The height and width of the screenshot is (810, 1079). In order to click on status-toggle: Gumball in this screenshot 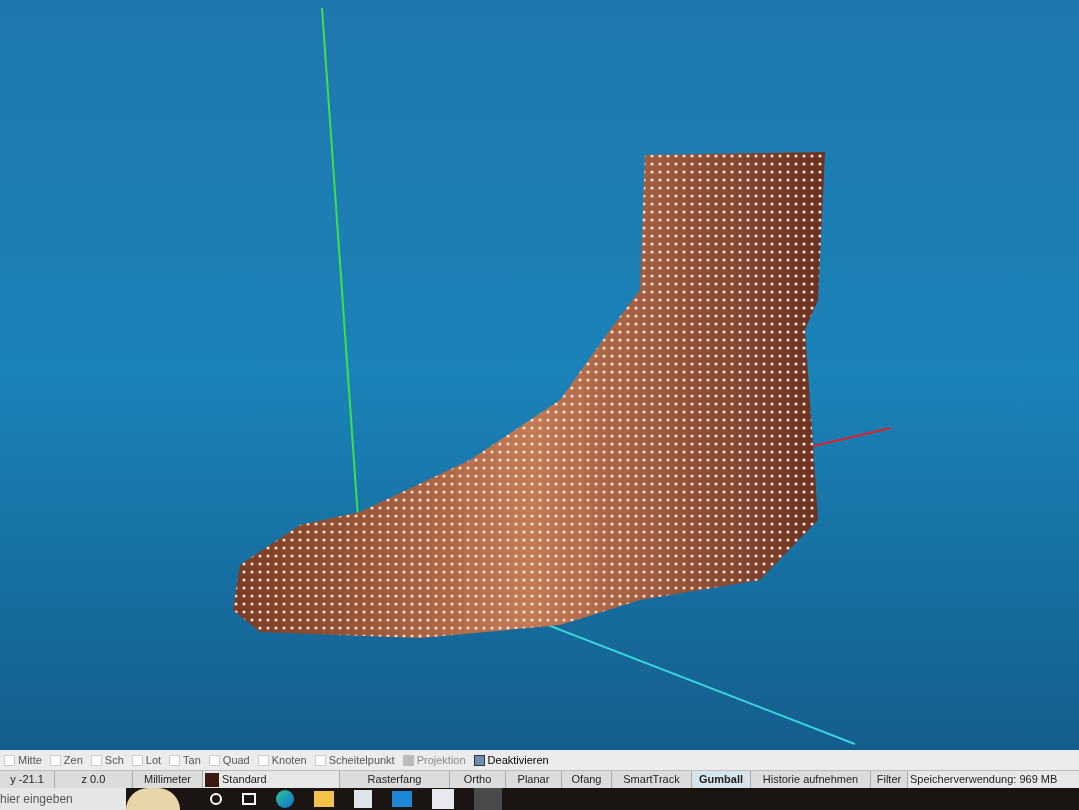, I will do `click(721, 779)`.